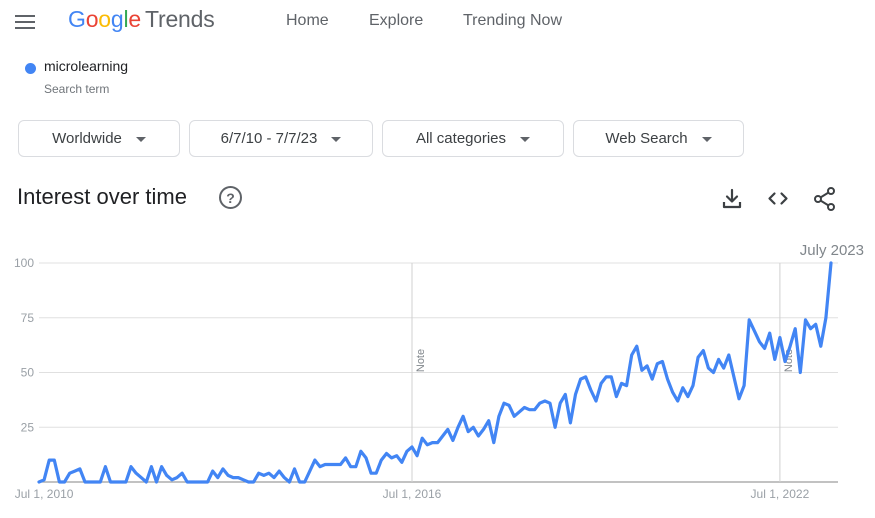 Image resolution: width=875 pixels, height=518 pixels. What do you see at coordinates (778, 199) in the screenshot?
I see `embed-code-icon` at bounding box center [778, 199].